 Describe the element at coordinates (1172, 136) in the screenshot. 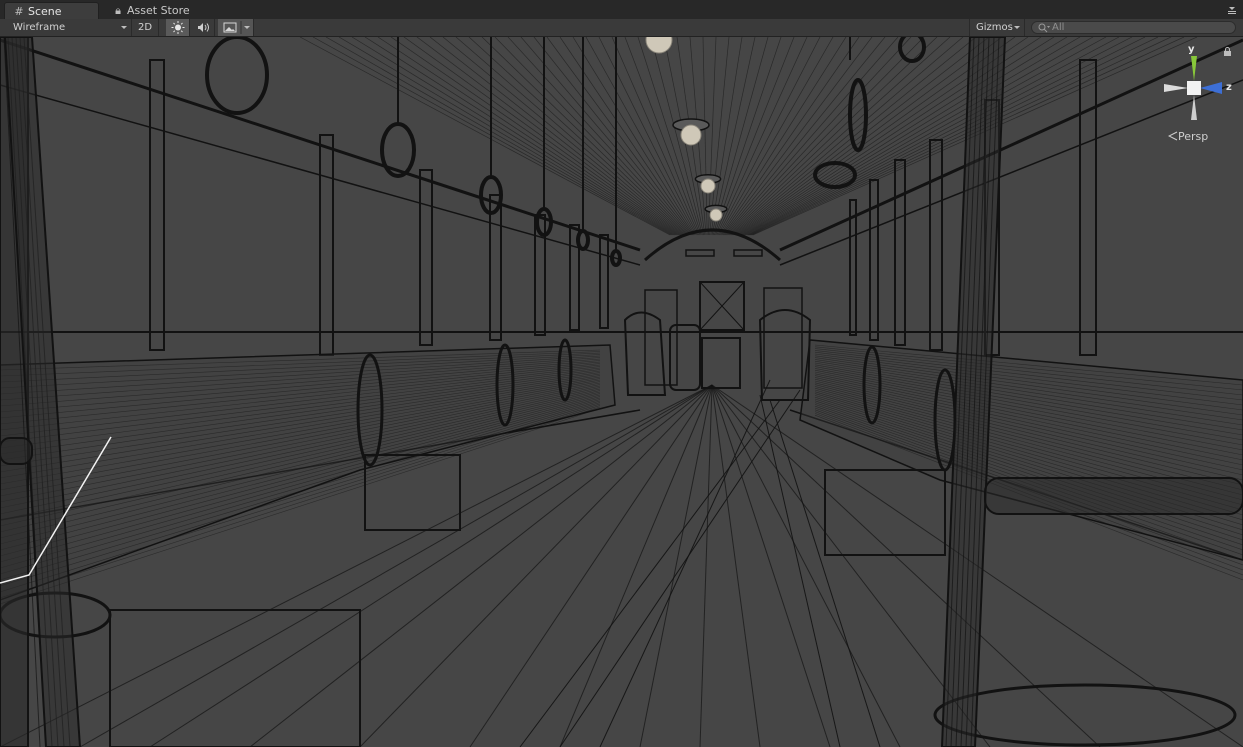

I see `perspective-icon` at that location.